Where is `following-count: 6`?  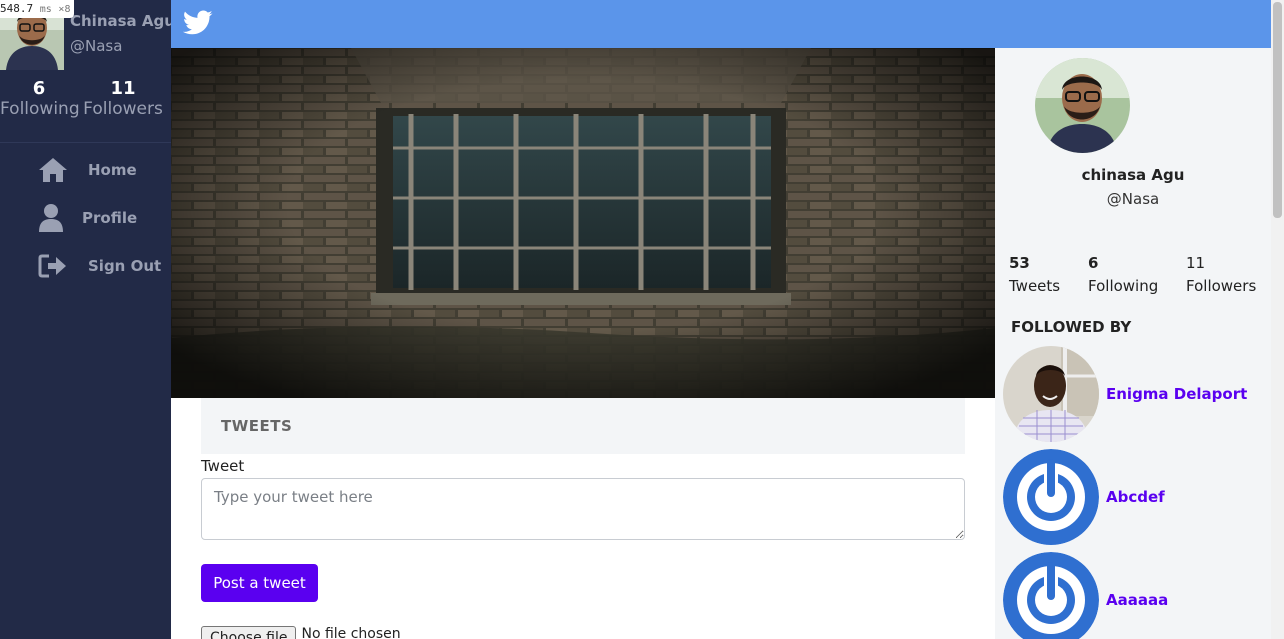
following-count: 6 is located at coordinates (1093, 263).